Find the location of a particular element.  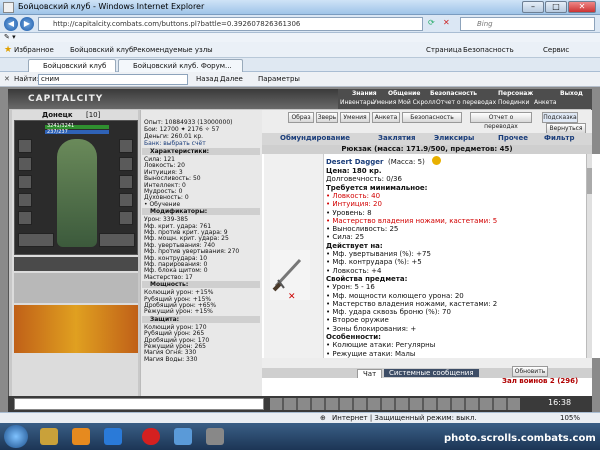

start-button is located at coordinates (16, 436).